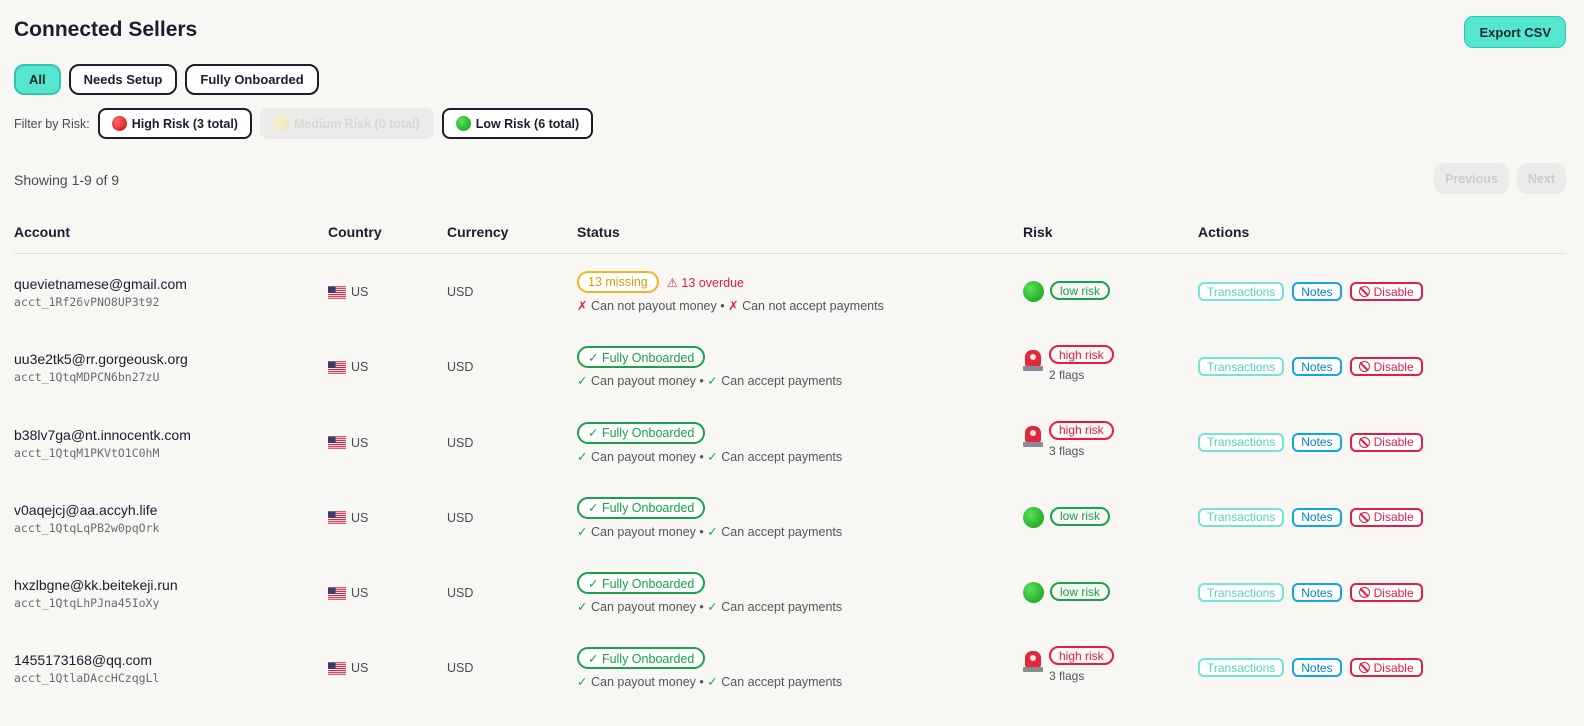 Image resolution: width=1584 pixels, height=726 pixels. I want to click on low-risk-filter-button: Low Risk (6 total), so click(517, 123).